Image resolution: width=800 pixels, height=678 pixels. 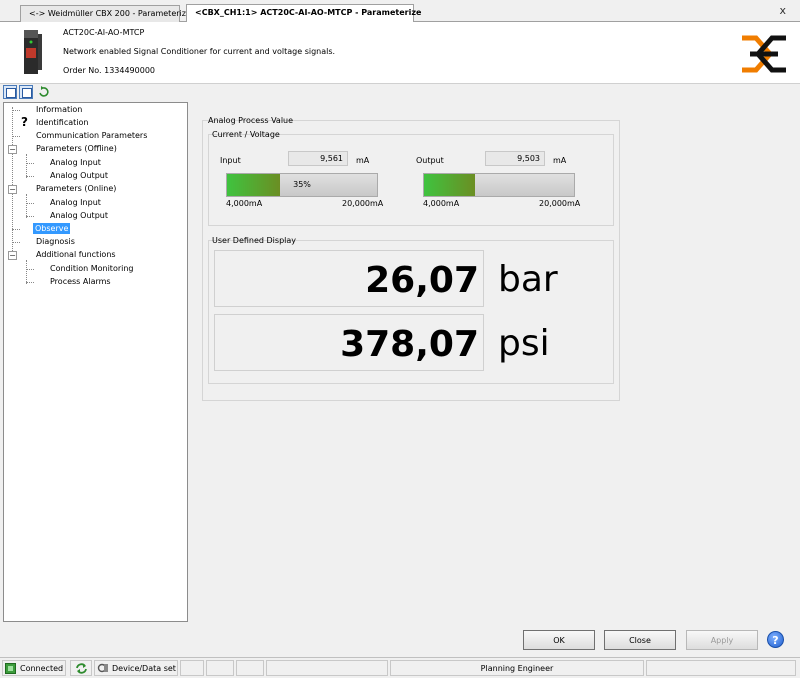 I want to click on input-progress-bar: 35%, so click(x=302, y=185).